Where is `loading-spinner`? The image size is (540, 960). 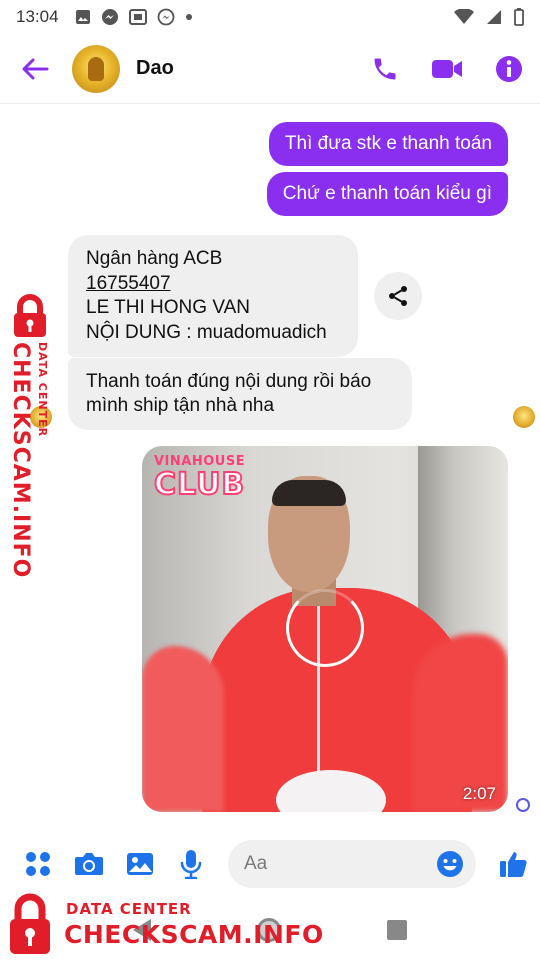
loading-spinner is located at coordinates (325, 628).